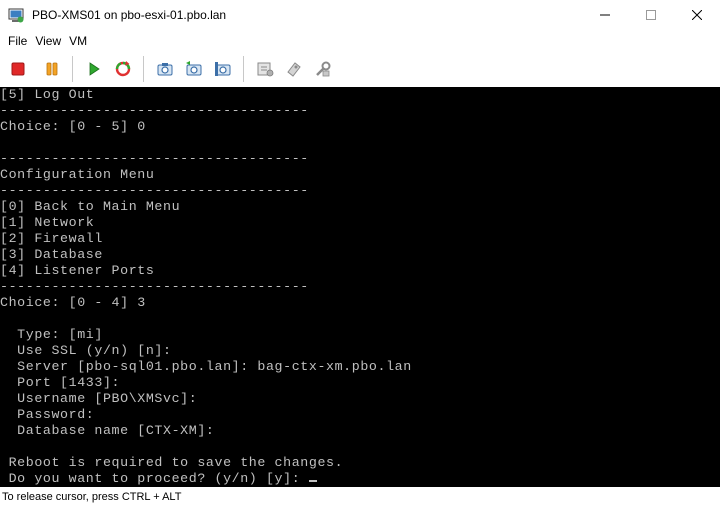  What do you see at coordinates (47, 94) in the screenshot?
I see `console-line: [5] Log Out` at bounding box center [47, 94].